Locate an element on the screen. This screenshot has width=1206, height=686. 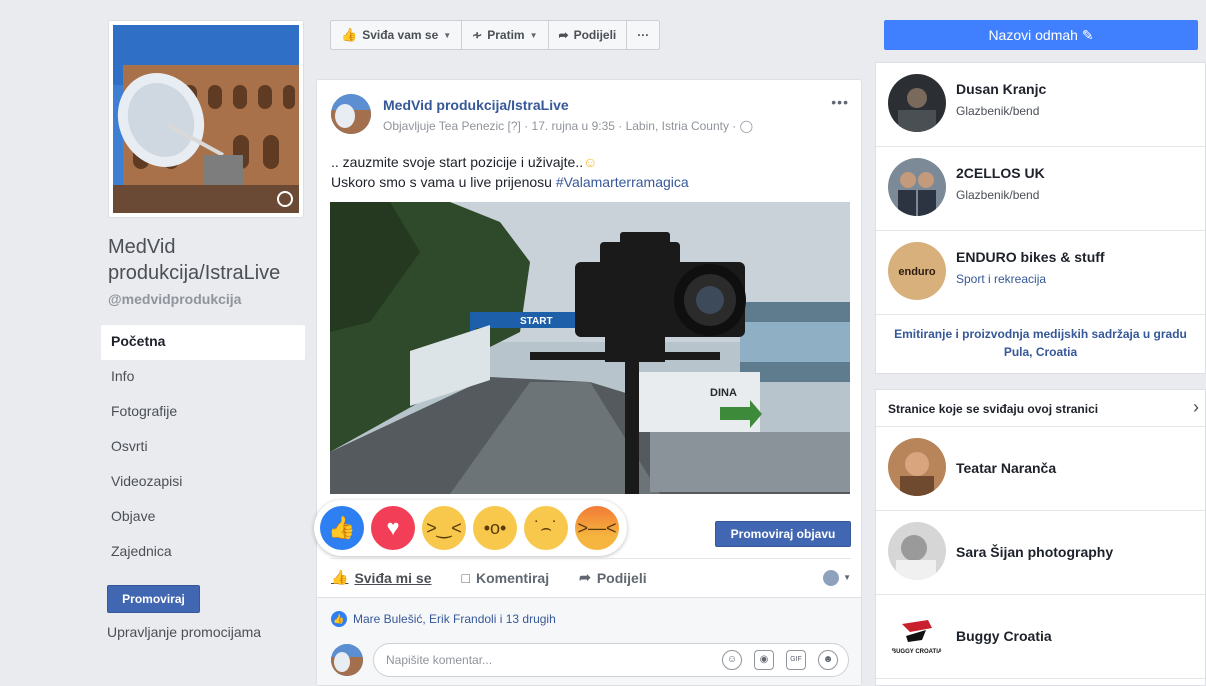
camera-icon: ◉ is located at coordinates (764, 660).